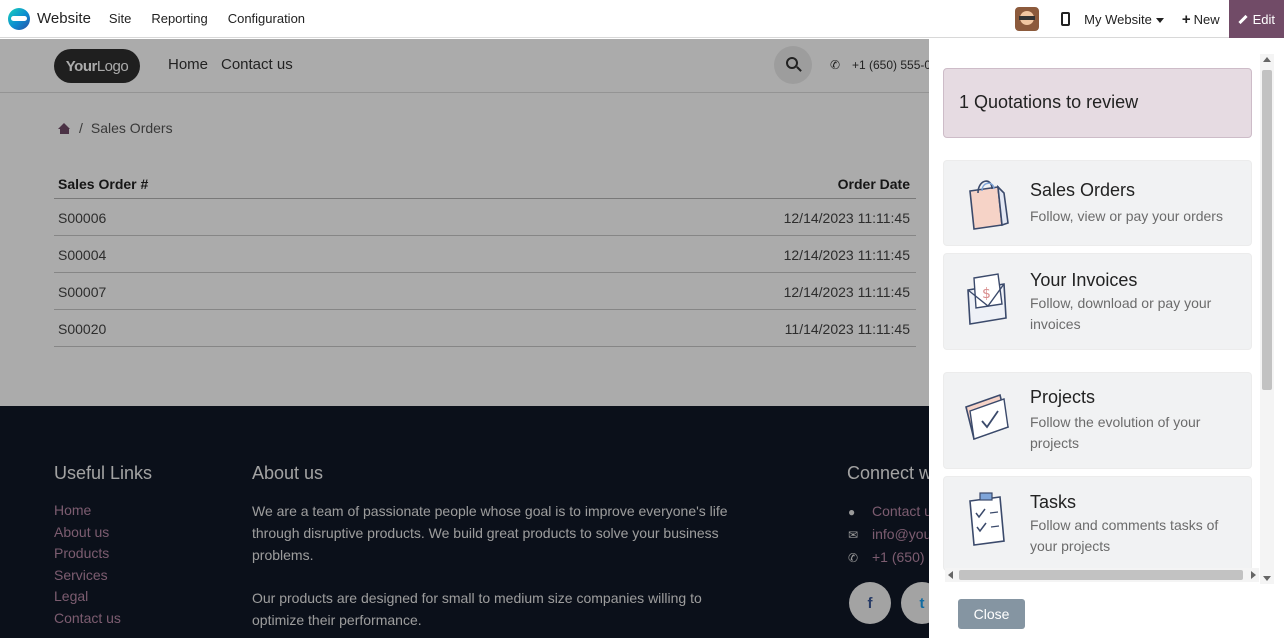 The width and height of the screenshot is (1284, 638). I want to click on edit-button: Edit, so click(1256, 19).